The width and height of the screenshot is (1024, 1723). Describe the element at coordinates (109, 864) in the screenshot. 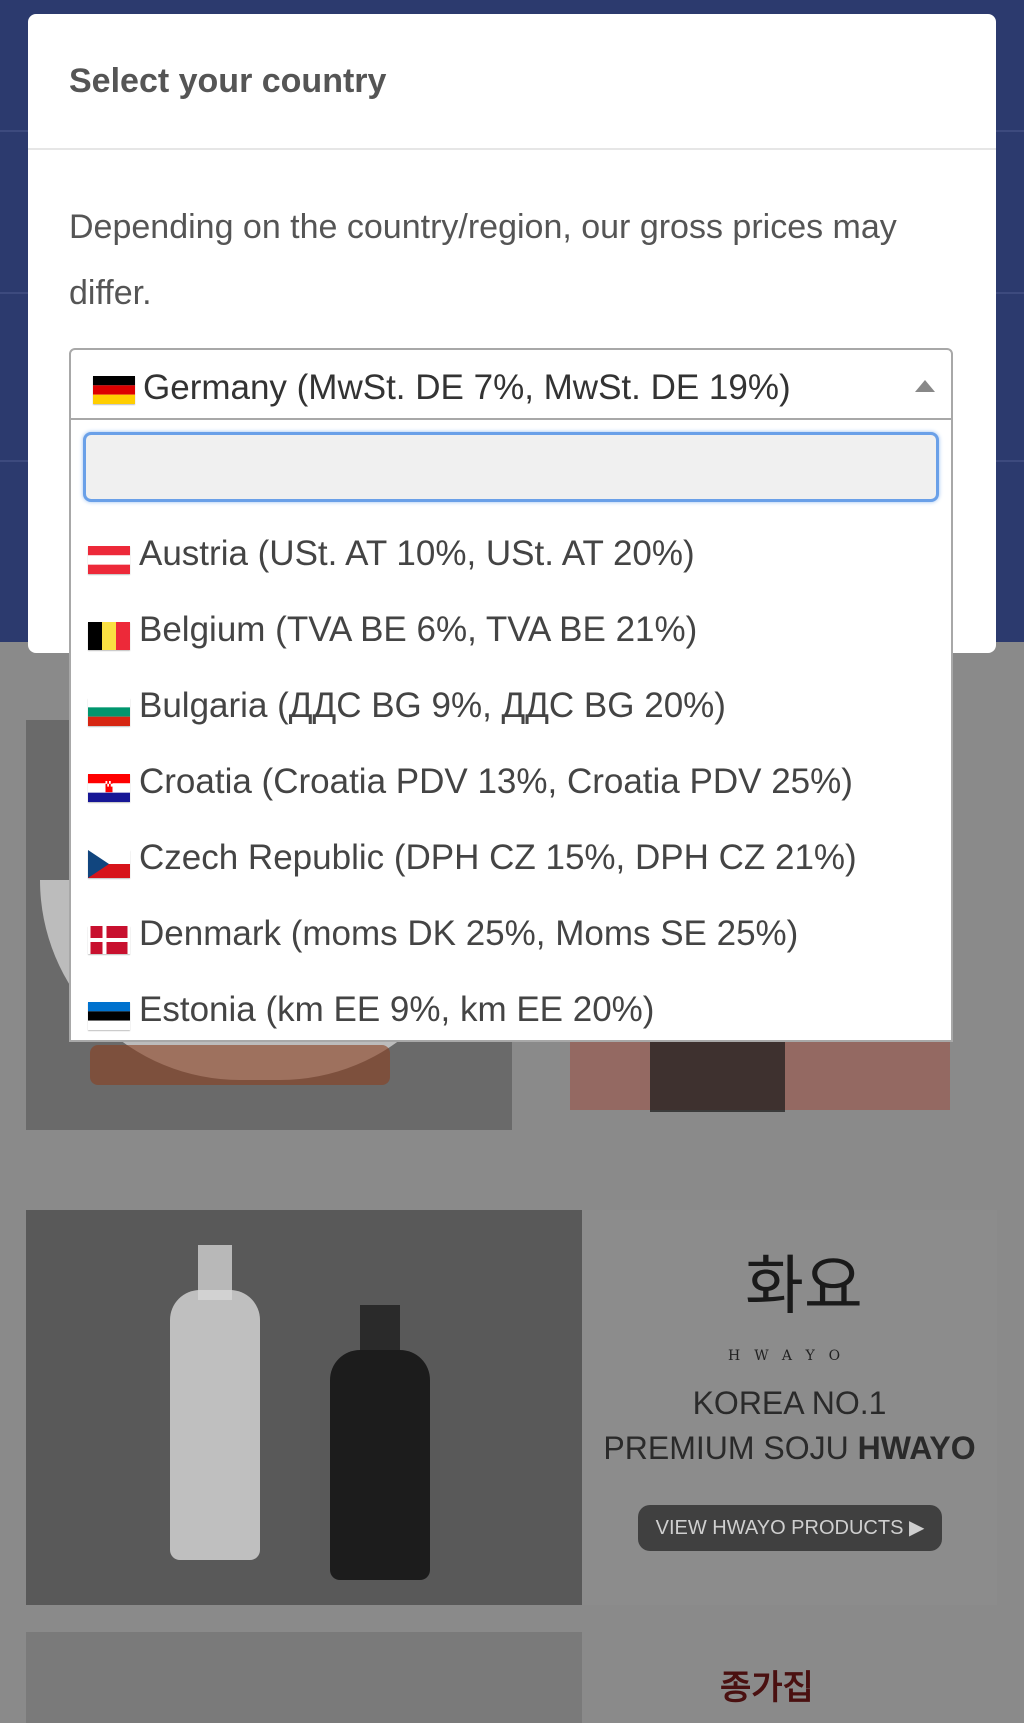

I see `czech-flag-icon` at that location.